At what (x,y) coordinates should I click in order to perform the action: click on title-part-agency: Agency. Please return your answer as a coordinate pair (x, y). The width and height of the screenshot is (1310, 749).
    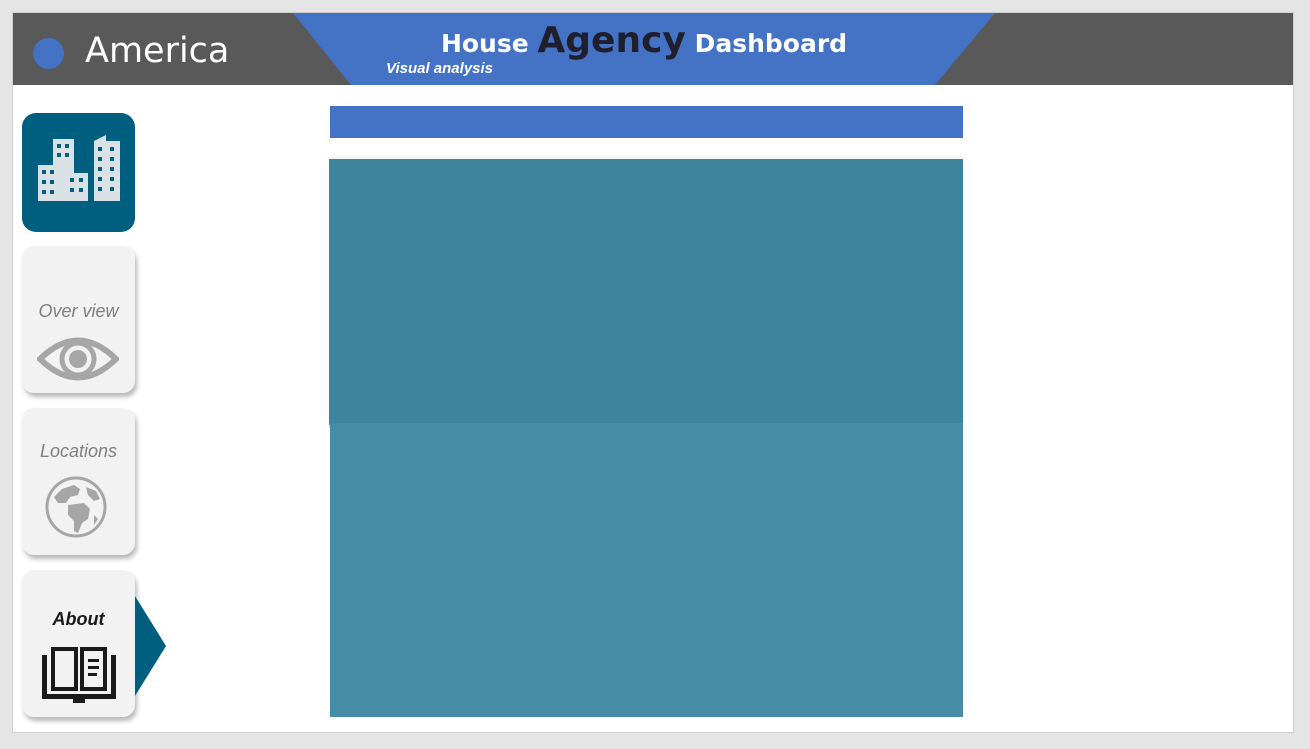
    Looking at the image, I should click on (611, 40).